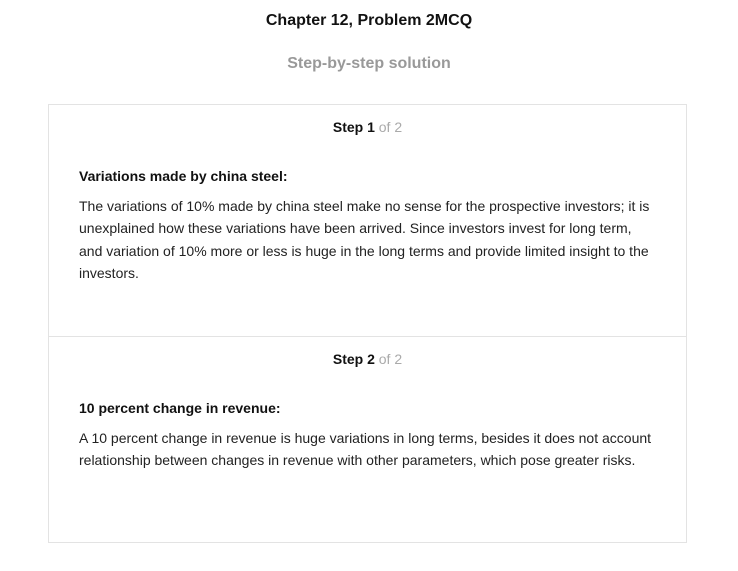 The height and width of the screenshot is (571, 738). I want to click on step-2-heading: 10 percent change in revenue:, so click(180, 408).